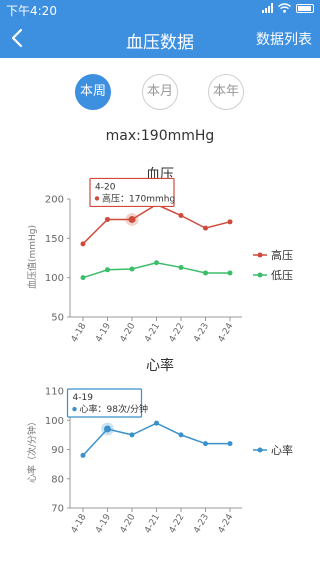 The height and width of the screenshot is (569, 320). What do you see at coordinates (160, 38) in the screenshot?
I see `nav-bar: 血压数据 数据列表` at bounding box center [160, 38].